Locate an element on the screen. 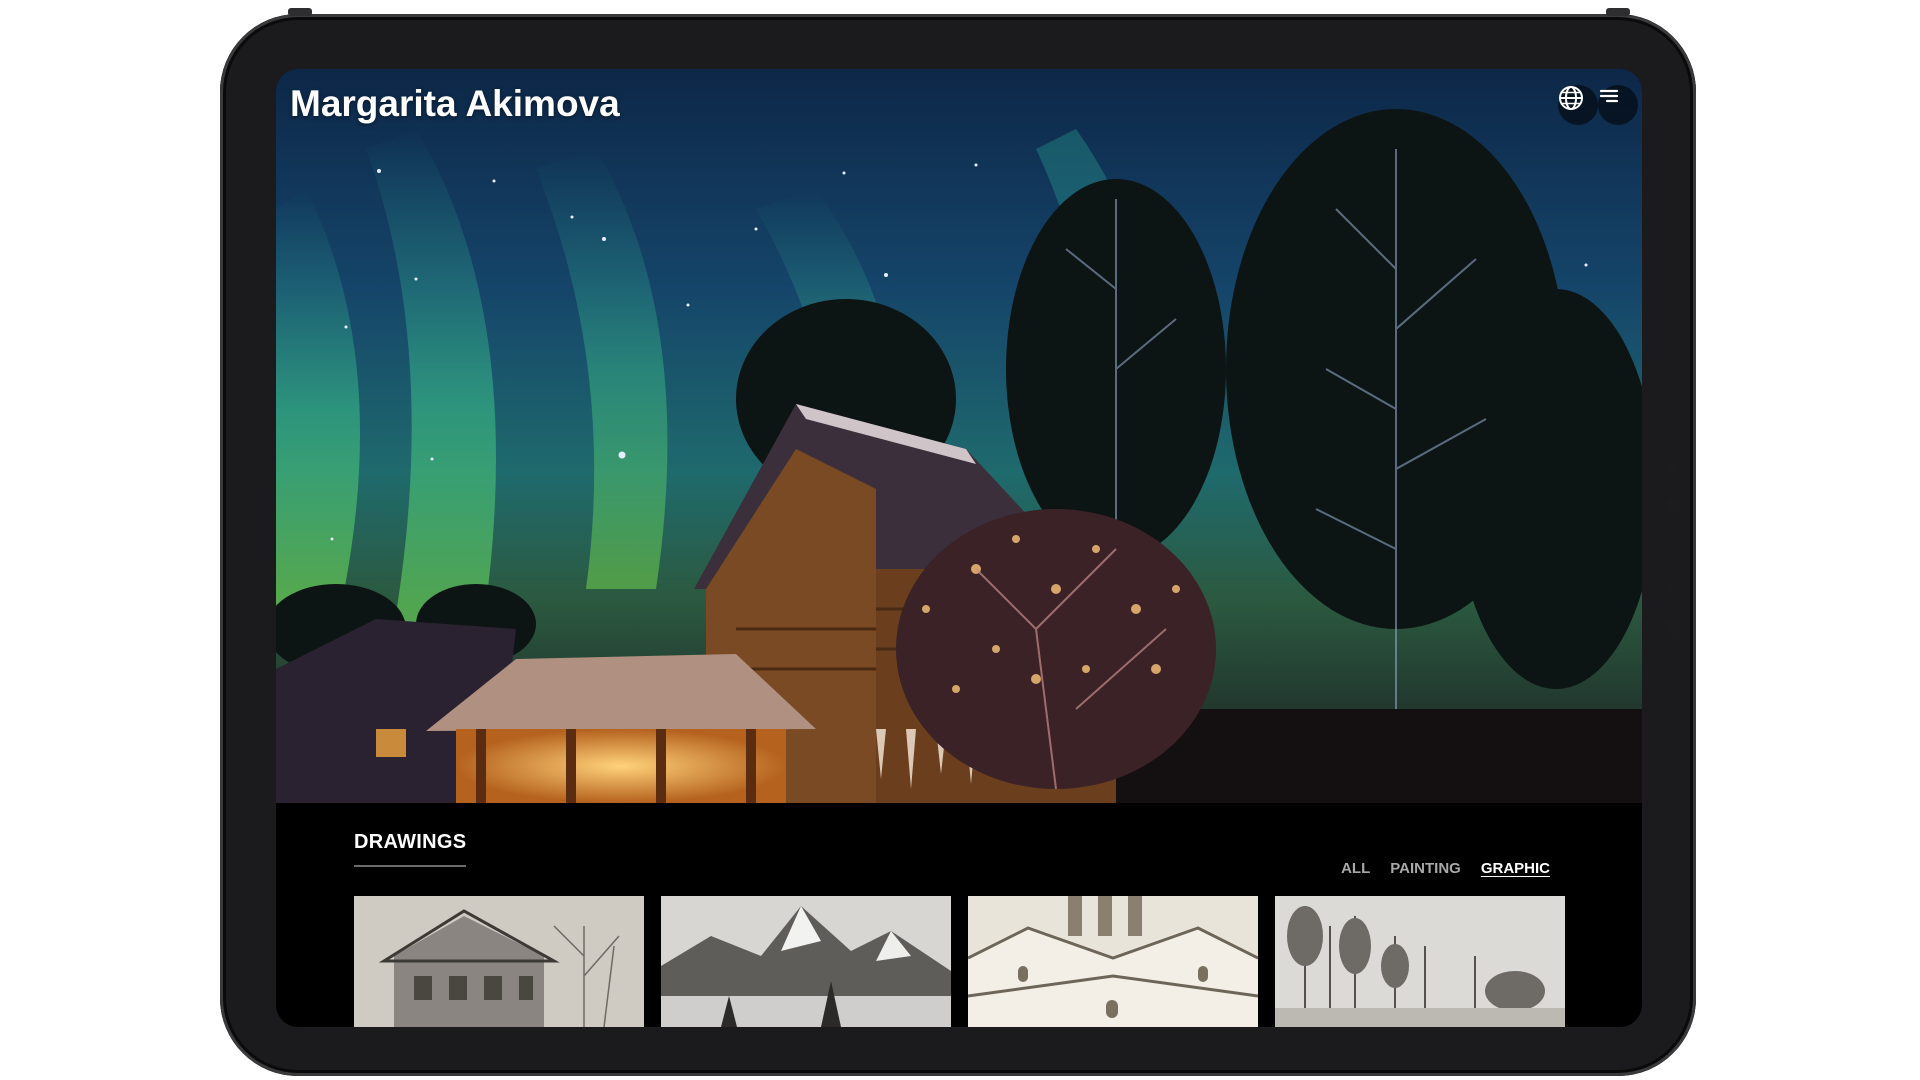 This screenshot has width=1920, height=1080. device-top-button-left is located at coordinates (300, 12).